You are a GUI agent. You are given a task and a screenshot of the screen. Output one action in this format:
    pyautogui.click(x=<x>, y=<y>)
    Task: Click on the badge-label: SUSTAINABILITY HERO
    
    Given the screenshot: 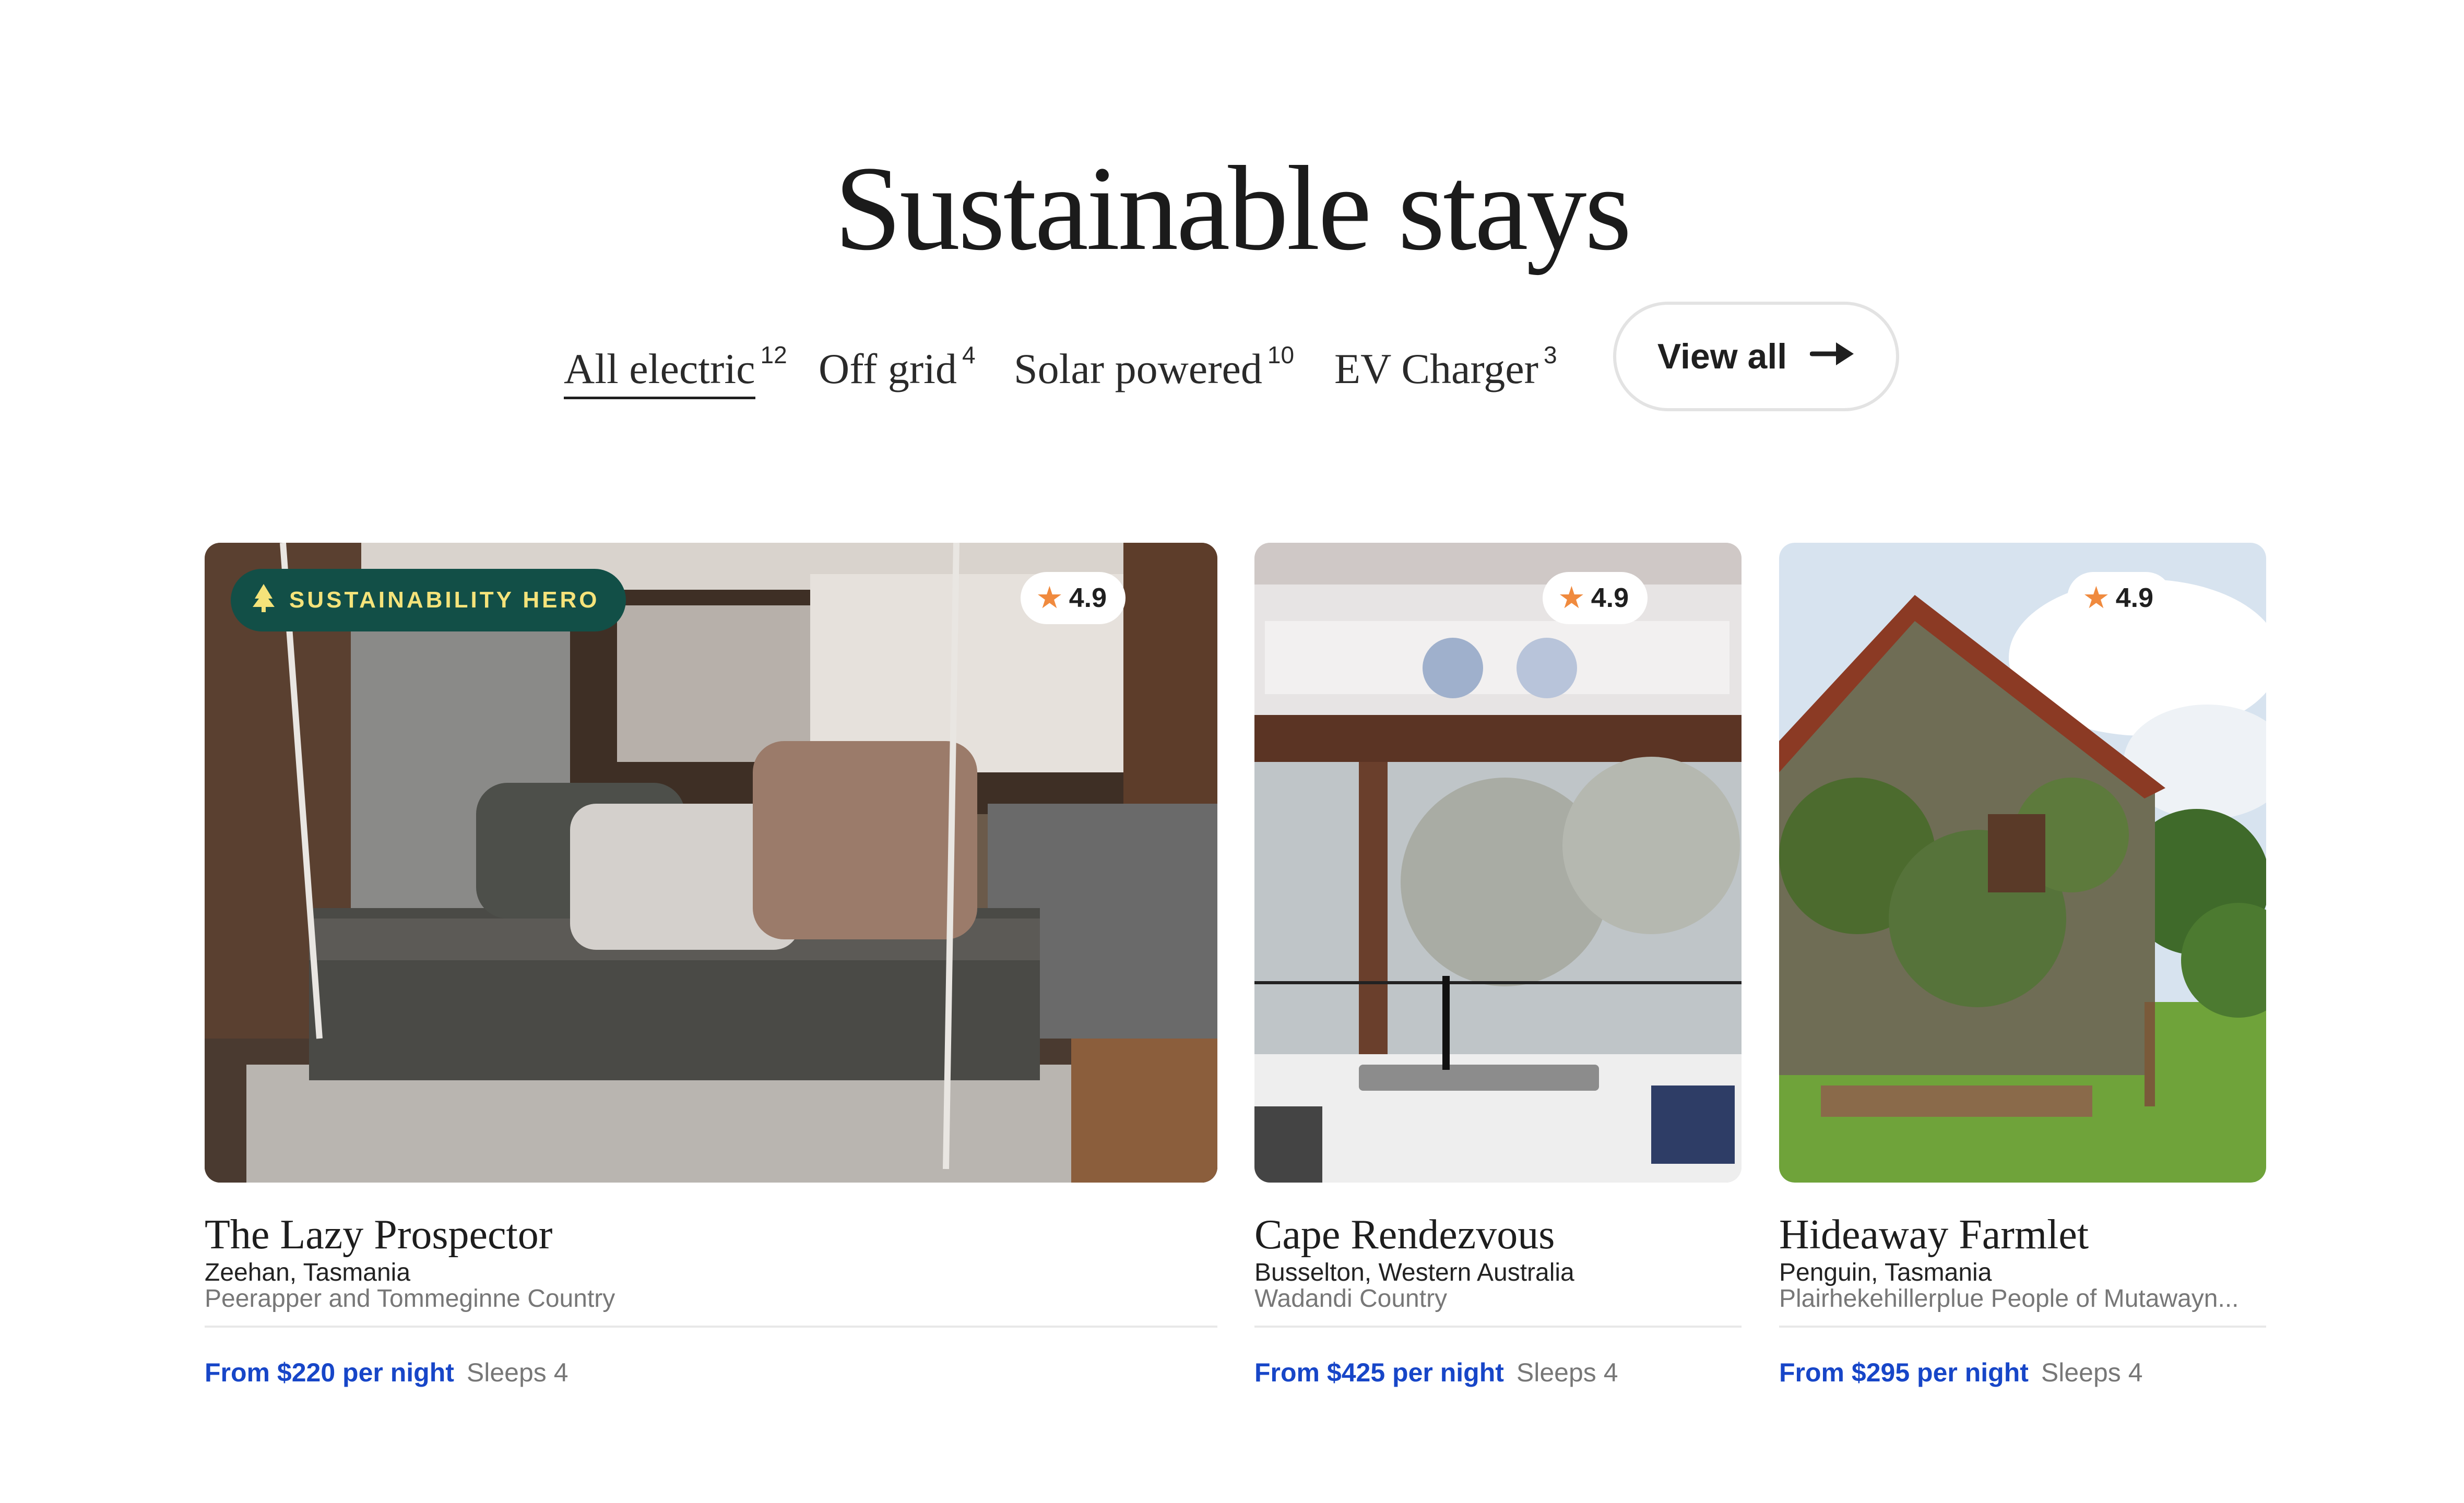 What is the action you would take?
    pyautogui.click(x=444, y=600)
    